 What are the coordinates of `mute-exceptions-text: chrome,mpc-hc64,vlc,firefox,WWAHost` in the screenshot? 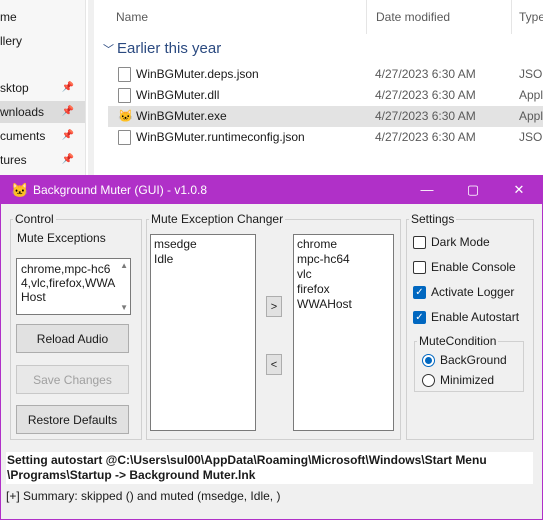 It's located at (68, 283).